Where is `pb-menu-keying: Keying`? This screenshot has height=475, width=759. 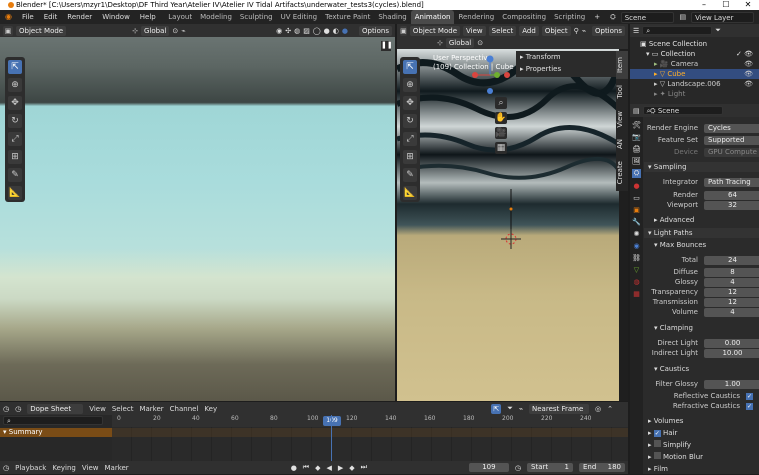 pb-menu-keying: Keying is located at coordinates (64, 468).